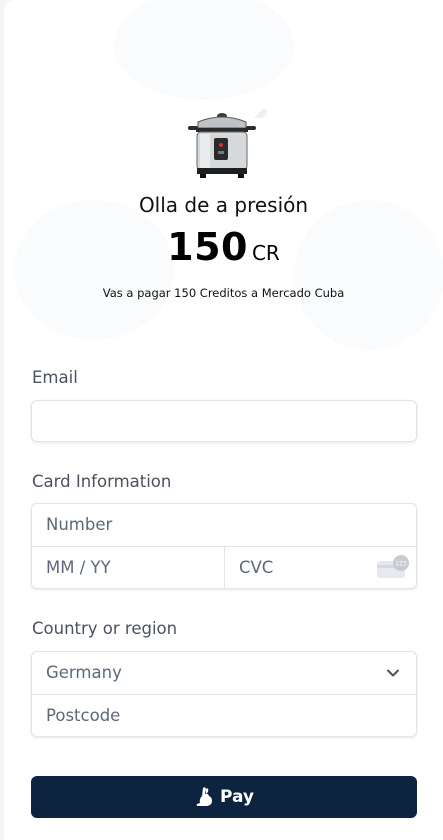  I want to click on email-field, so click(224, 421).